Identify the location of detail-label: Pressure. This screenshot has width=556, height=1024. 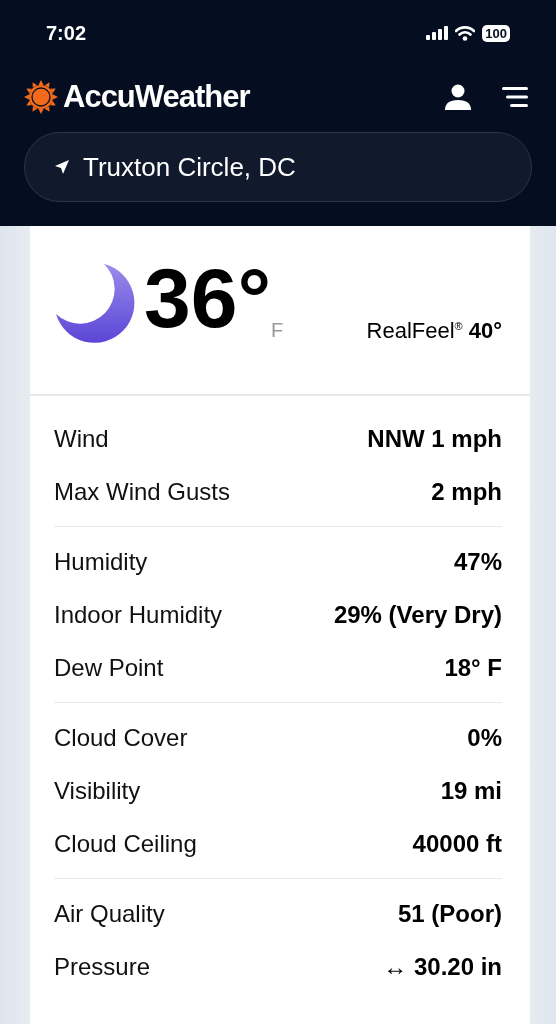
(102, 966).